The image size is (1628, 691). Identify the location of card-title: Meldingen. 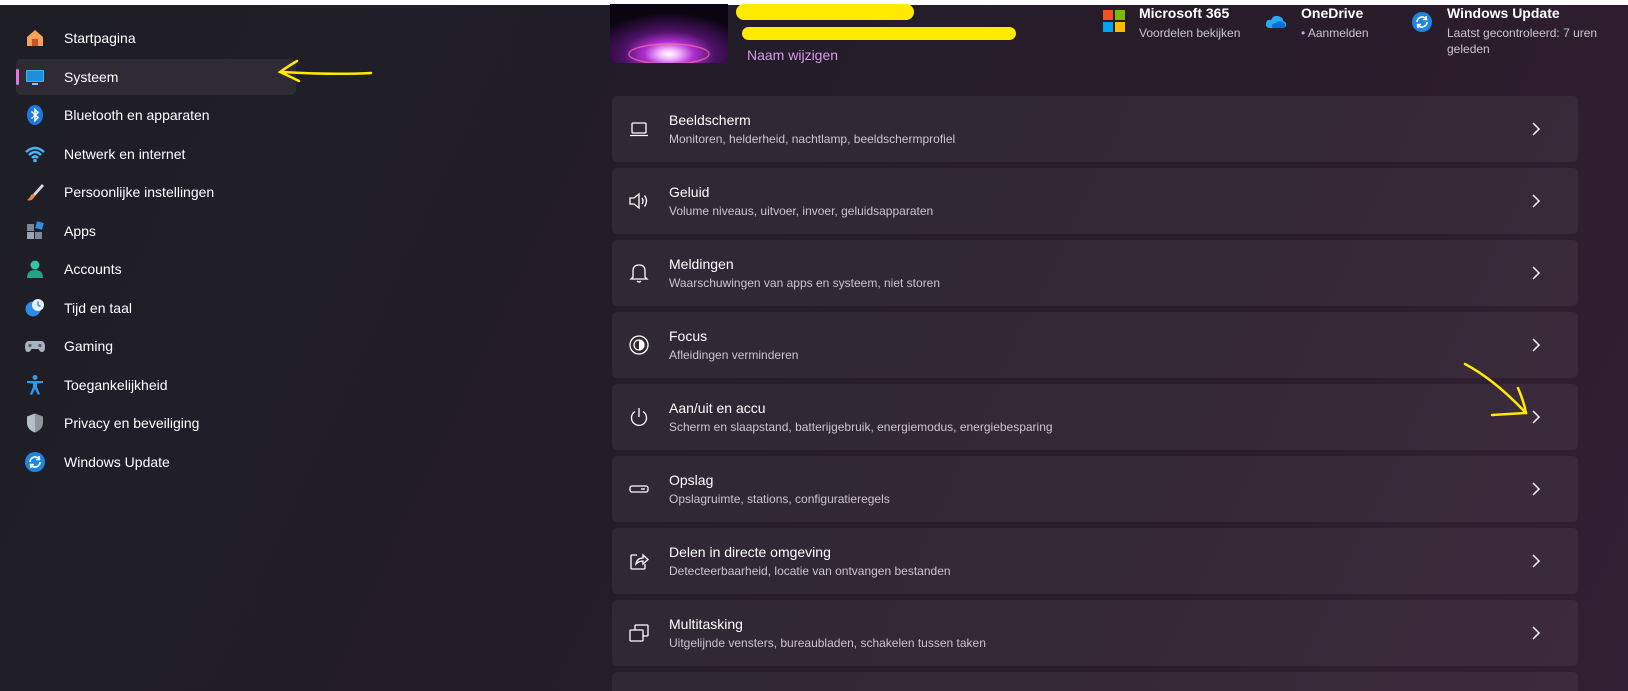
(701, 264).